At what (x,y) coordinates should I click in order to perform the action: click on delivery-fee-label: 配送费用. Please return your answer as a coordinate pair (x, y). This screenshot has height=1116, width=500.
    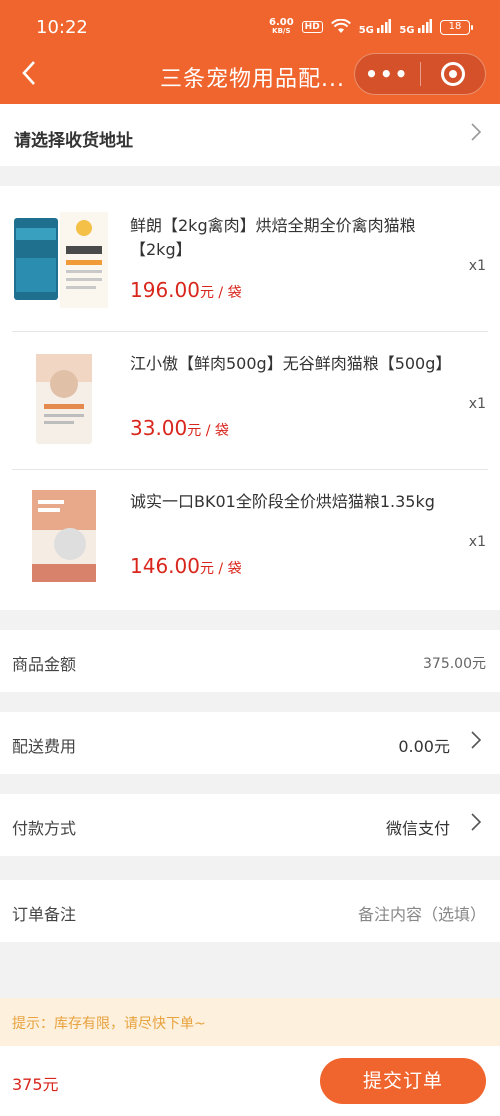
    Looking at the image, I should click on (44, 746).